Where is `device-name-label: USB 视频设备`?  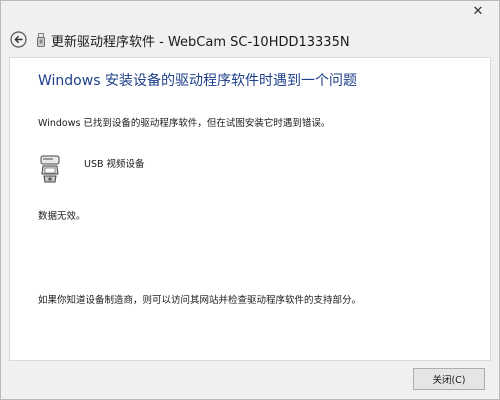 device-name-label: USB 视频设备 is located at coordinates (114, 164).